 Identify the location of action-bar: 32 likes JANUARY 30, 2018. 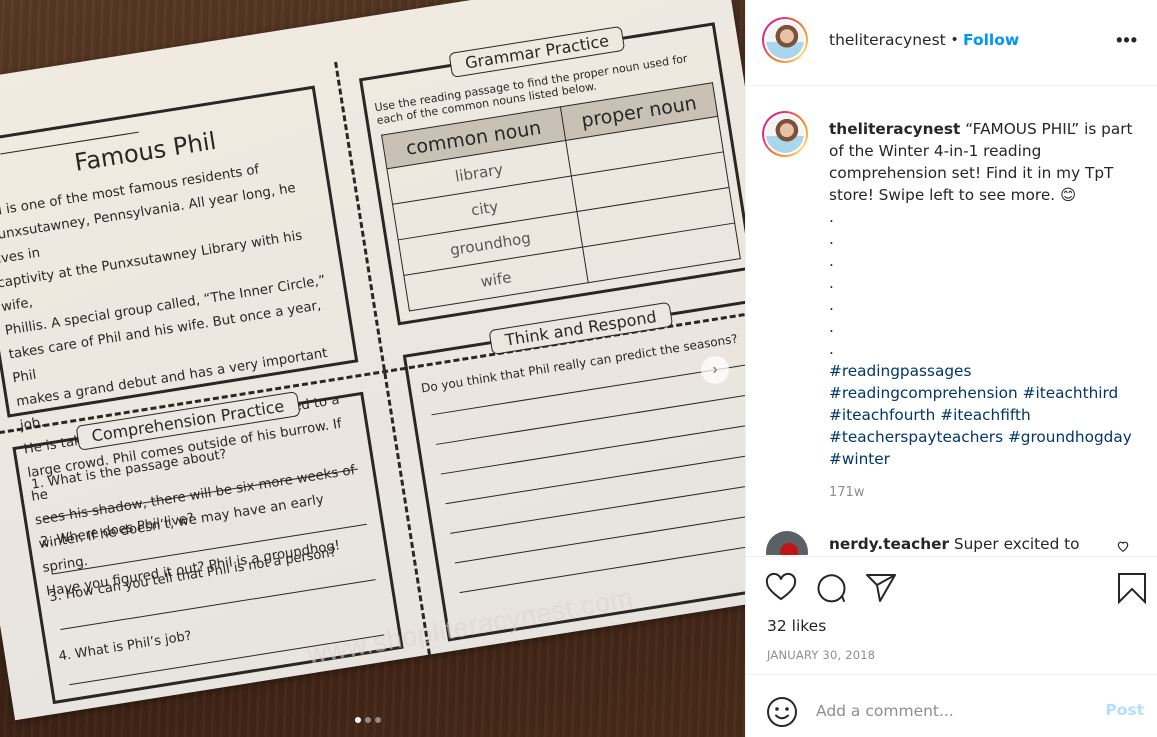
(951, 613).